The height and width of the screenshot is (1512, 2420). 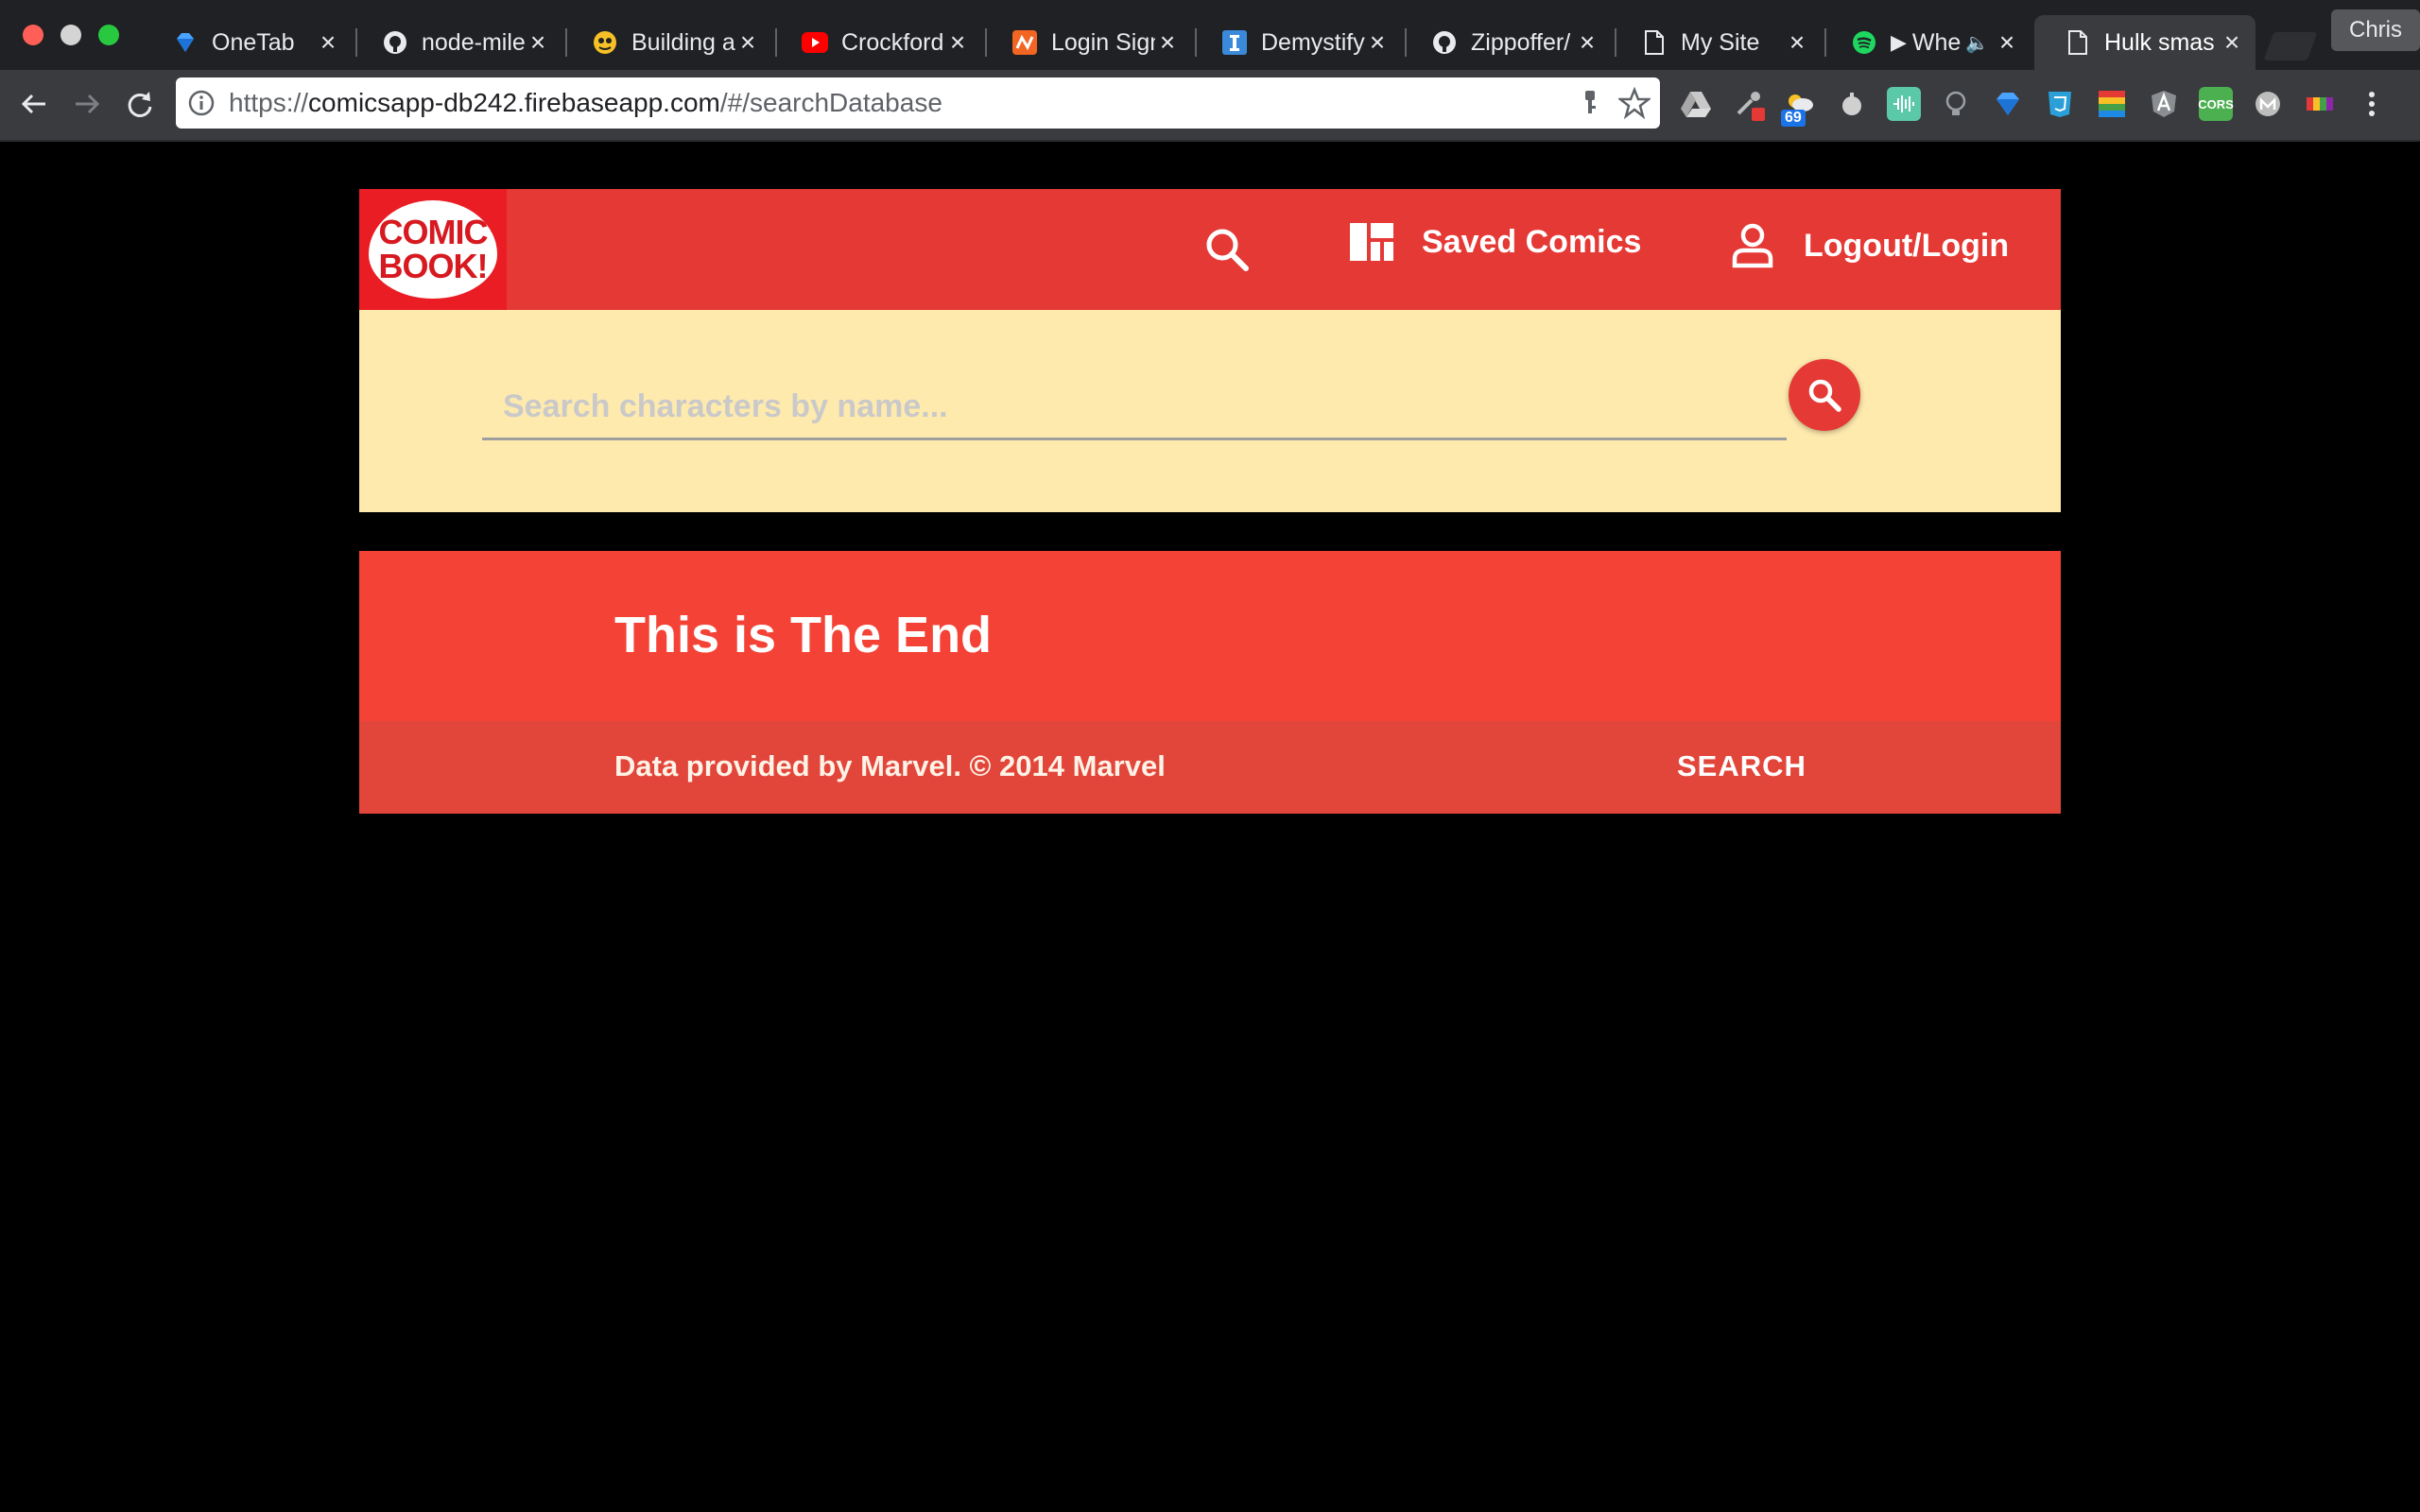 I want to click on dashboard-icon, so click(x=1371, y=242).